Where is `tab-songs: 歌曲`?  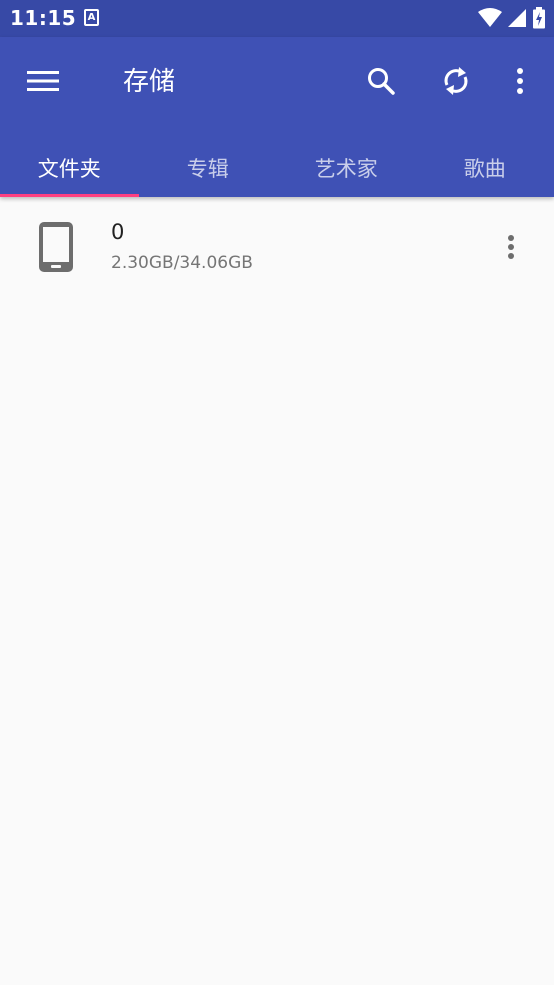
tab-songs: 歌曲 is located at coordinates (485, 168).